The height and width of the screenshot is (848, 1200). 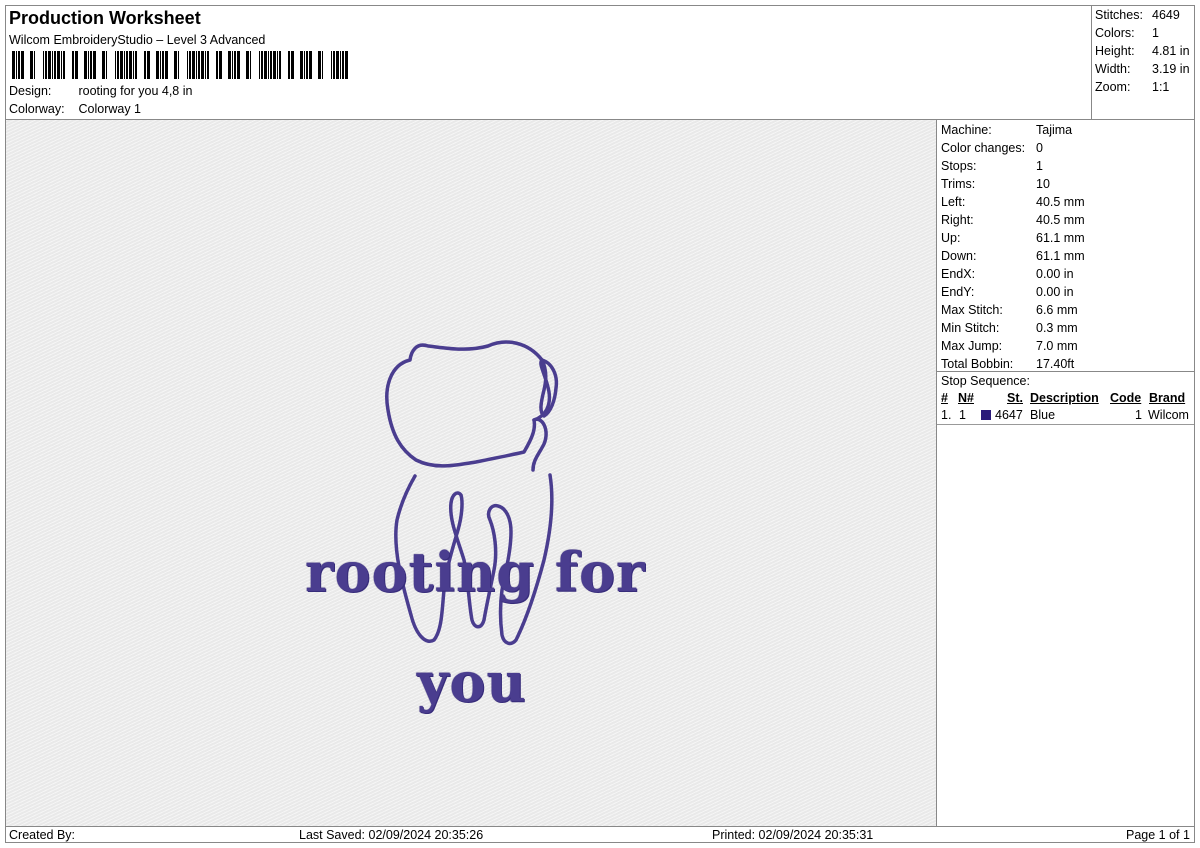 What do you see at coordinates (475, 572) in the screenshot?
I see `design-text-line1: rooting for` at bounding box center [475, 572].